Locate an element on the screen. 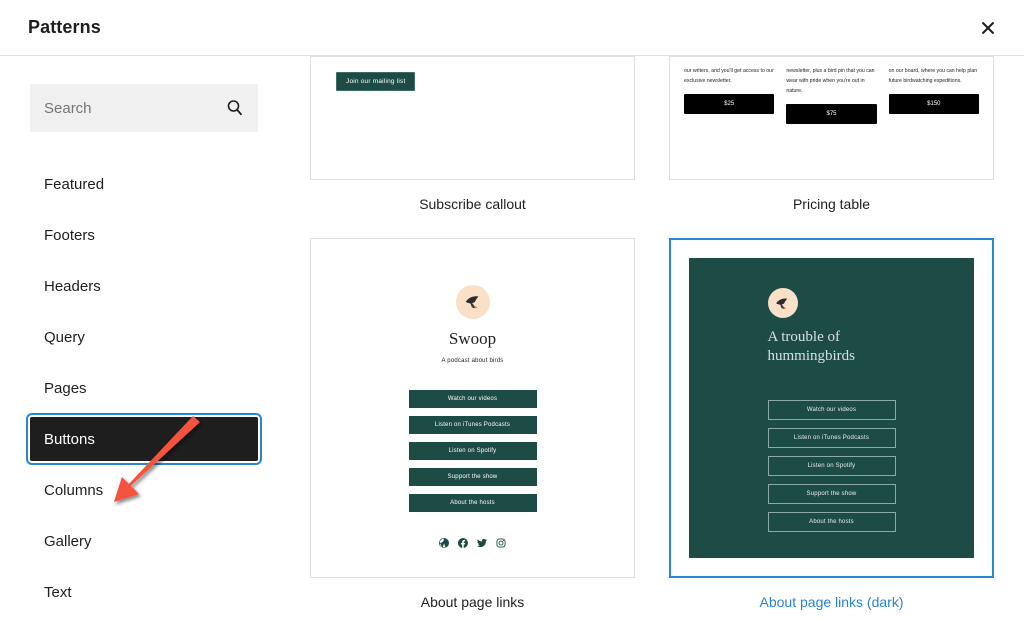  preview-brand-tagline: A podcast about birds is located at coordinates (472, 361).